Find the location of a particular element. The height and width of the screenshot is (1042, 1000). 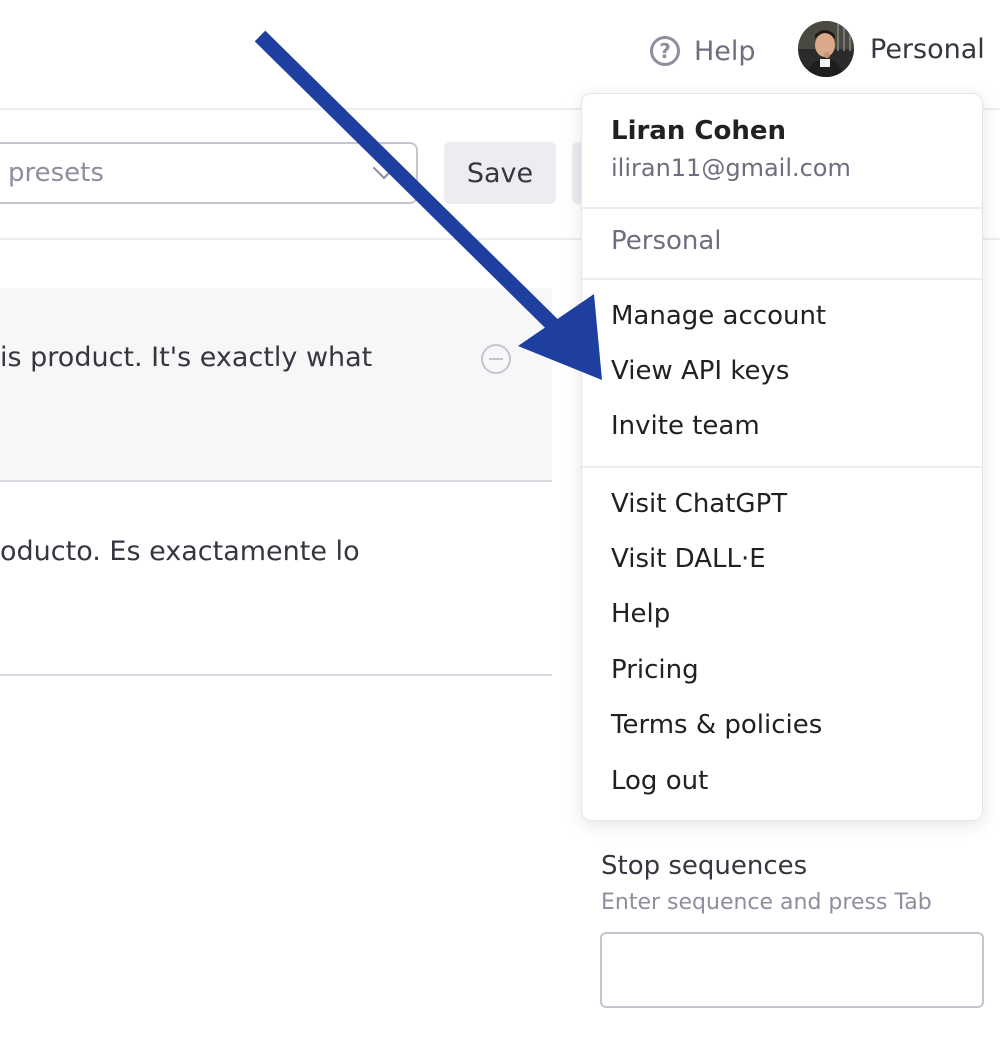

chevron-down-icon is located at coordinates (384, 168).